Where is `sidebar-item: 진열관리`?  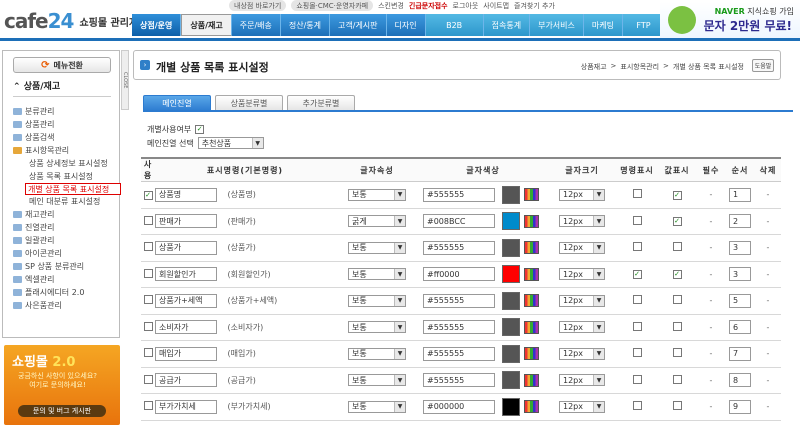
sidebar-item: 진열관리 is located at coordinates (66, 227).